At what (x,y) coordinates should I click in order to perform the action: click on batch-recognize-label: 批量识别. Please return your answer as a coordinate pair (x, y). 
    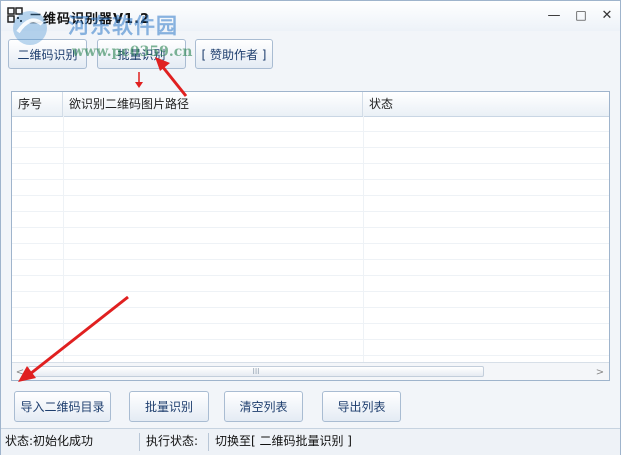
    Looking at the image, I should click on (168, 407).